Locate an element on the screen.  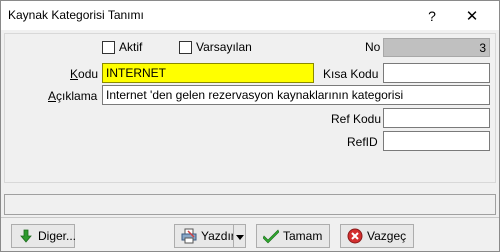
ref-id-label: RefID is located at coordinates (362, 142).